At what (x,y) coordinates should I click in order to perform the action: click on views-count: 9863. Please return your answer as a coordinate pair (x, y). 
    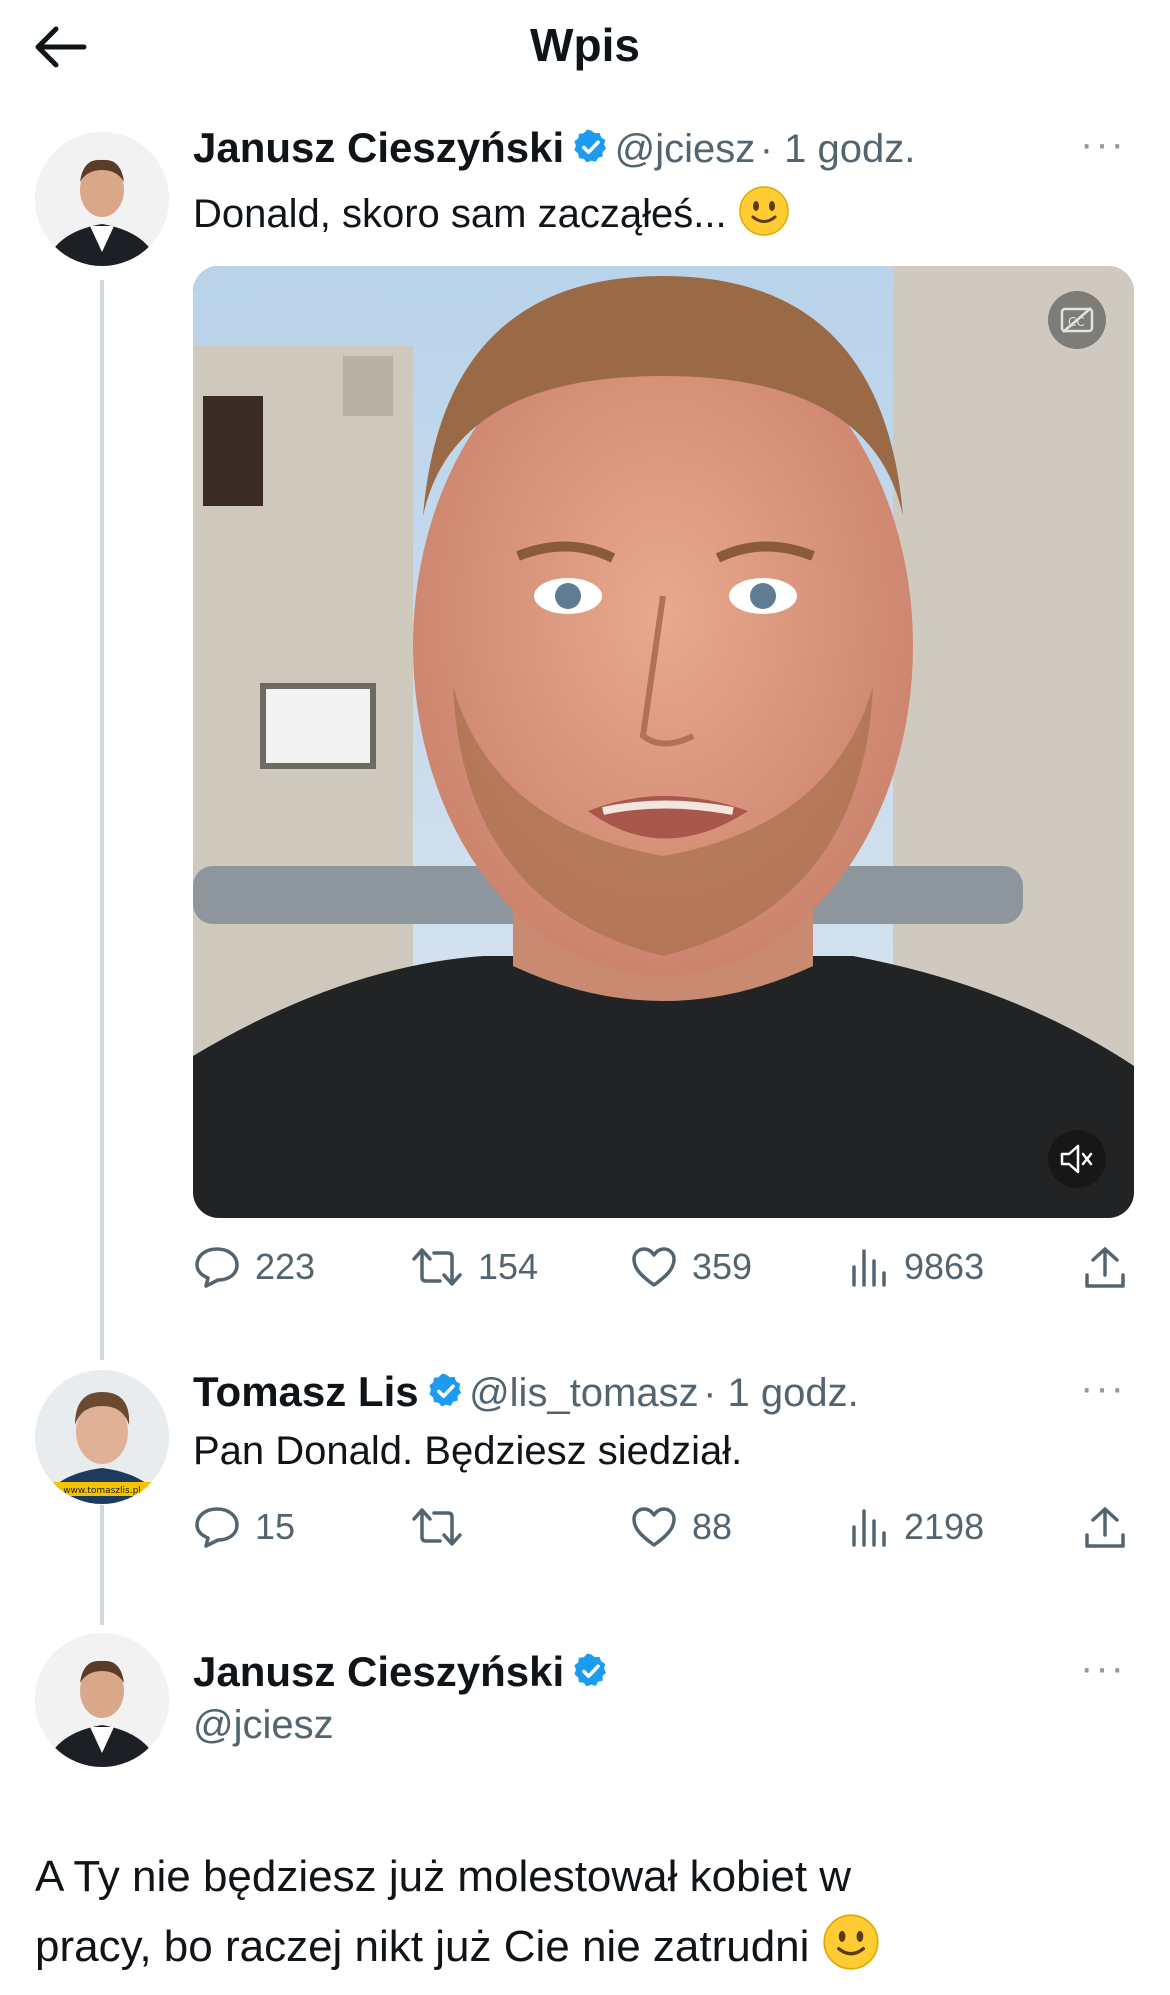
    Looking at the image, I should click on (944, 1266).